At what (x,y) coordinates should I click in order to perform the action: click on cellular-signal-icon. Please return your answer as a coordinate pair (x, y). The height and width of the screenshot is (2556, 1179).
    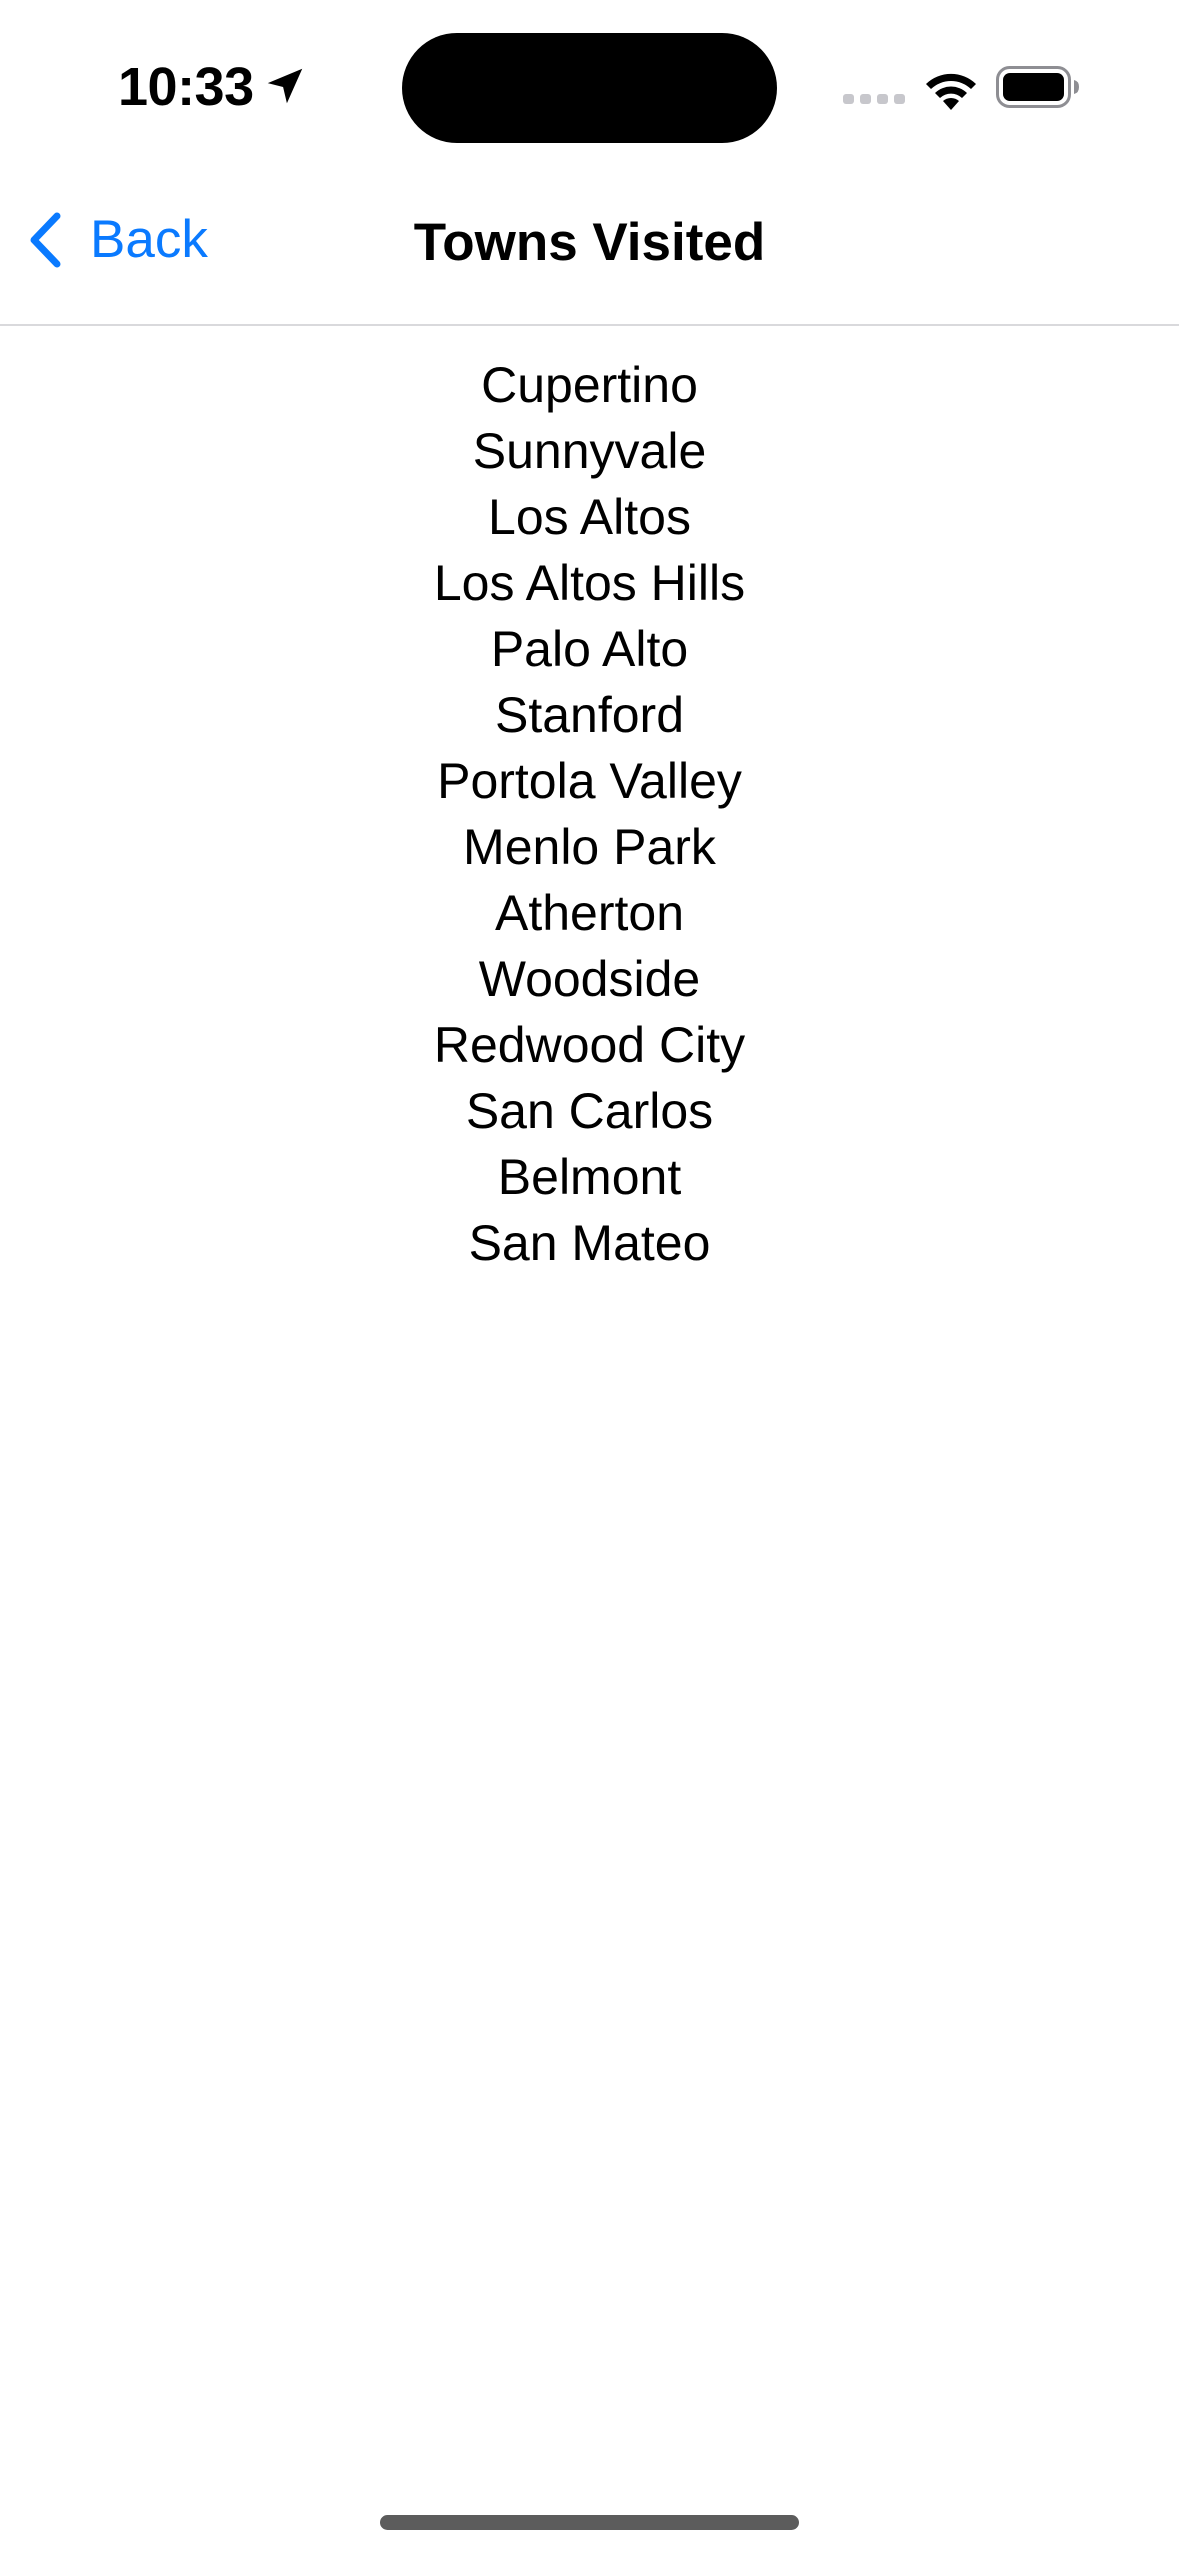
    Looking at the image, I should click on (874, 99).